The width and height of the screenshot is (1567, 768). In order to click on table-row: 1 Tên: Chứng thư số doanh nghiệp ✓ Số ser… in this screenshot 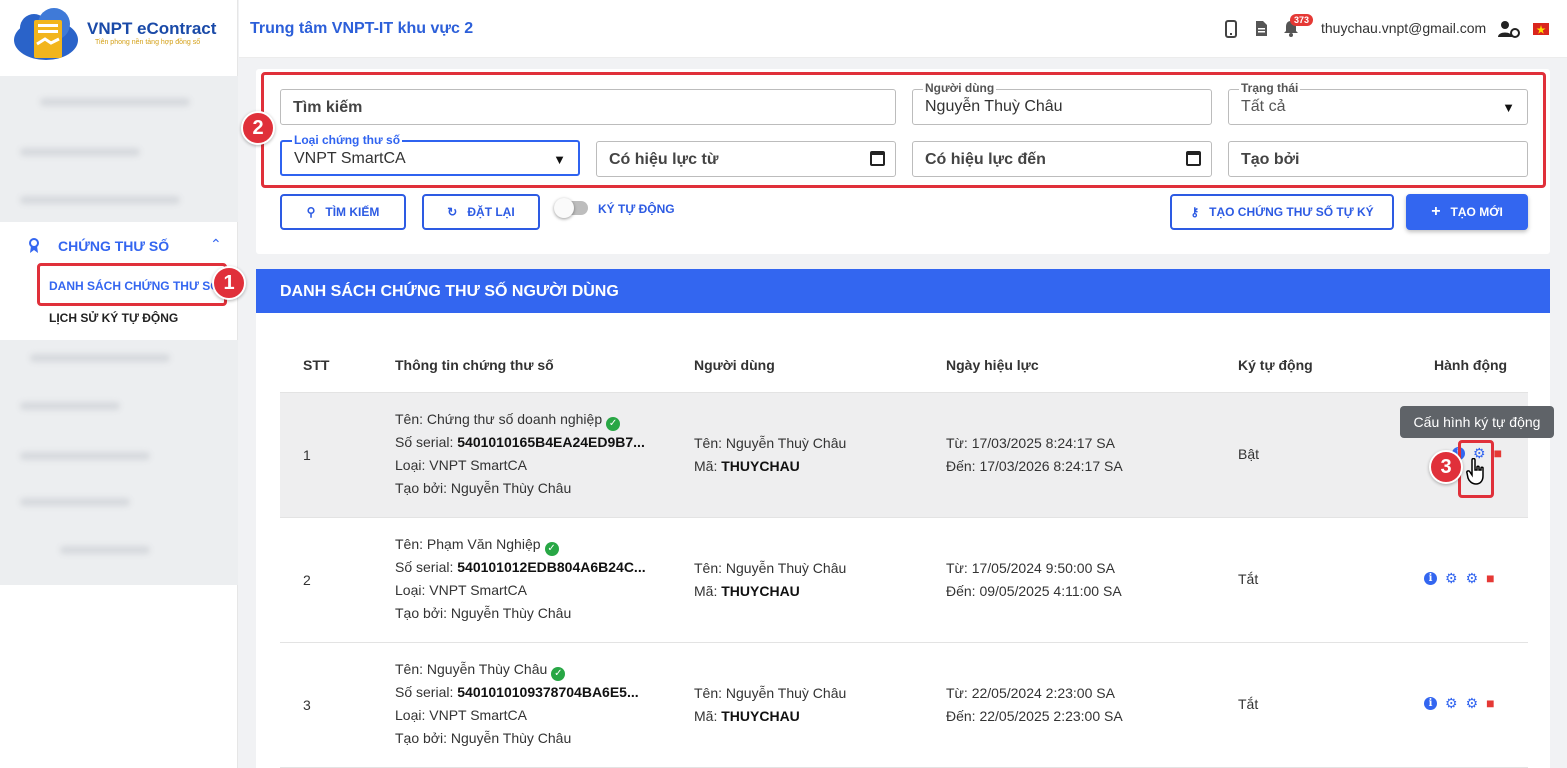, I will do `click(904, 455)`.